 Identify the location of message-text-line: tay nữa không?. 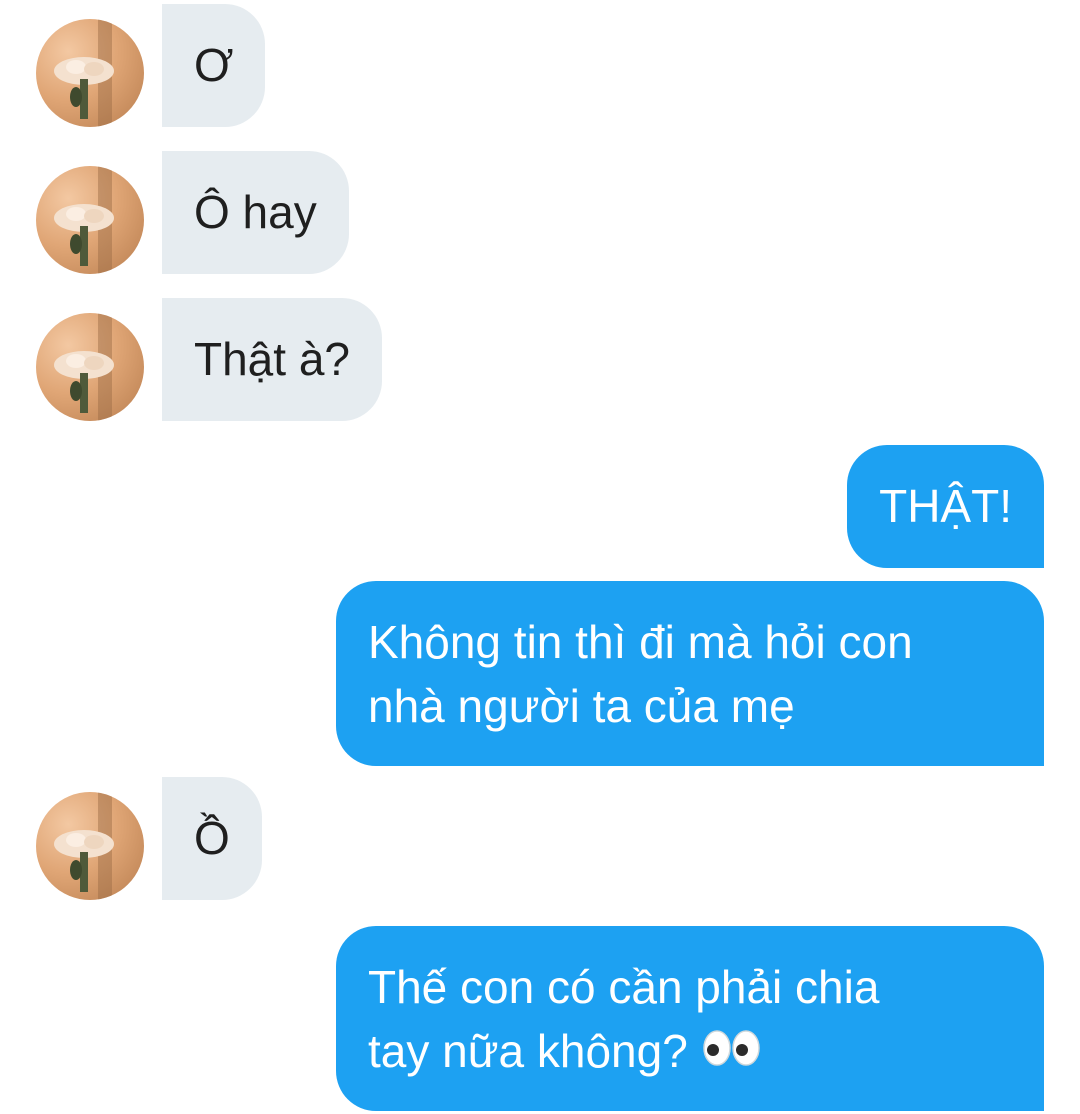
(528, 1051).